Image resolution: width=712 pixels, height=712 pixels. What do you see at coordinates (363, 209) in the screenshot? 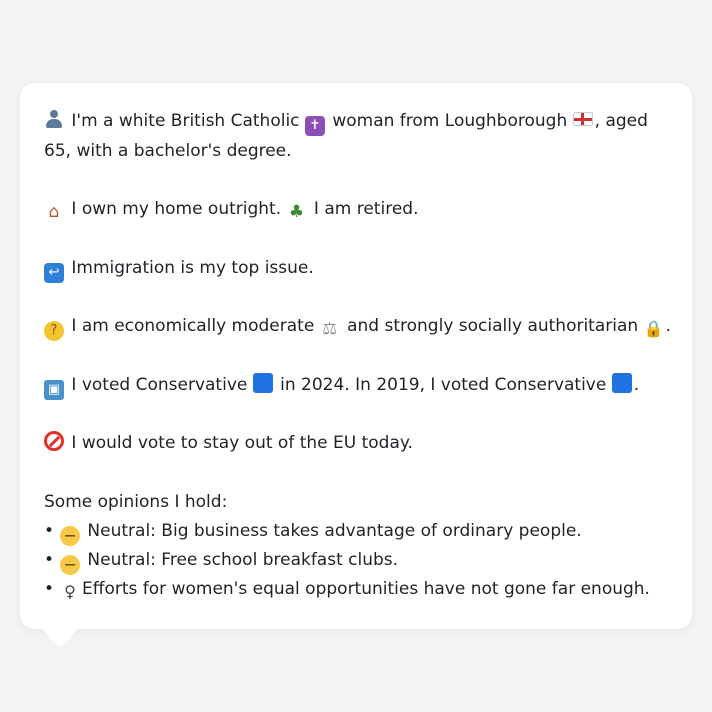
I see `retired-text: I am retired.` at bounding box center [363, 209].